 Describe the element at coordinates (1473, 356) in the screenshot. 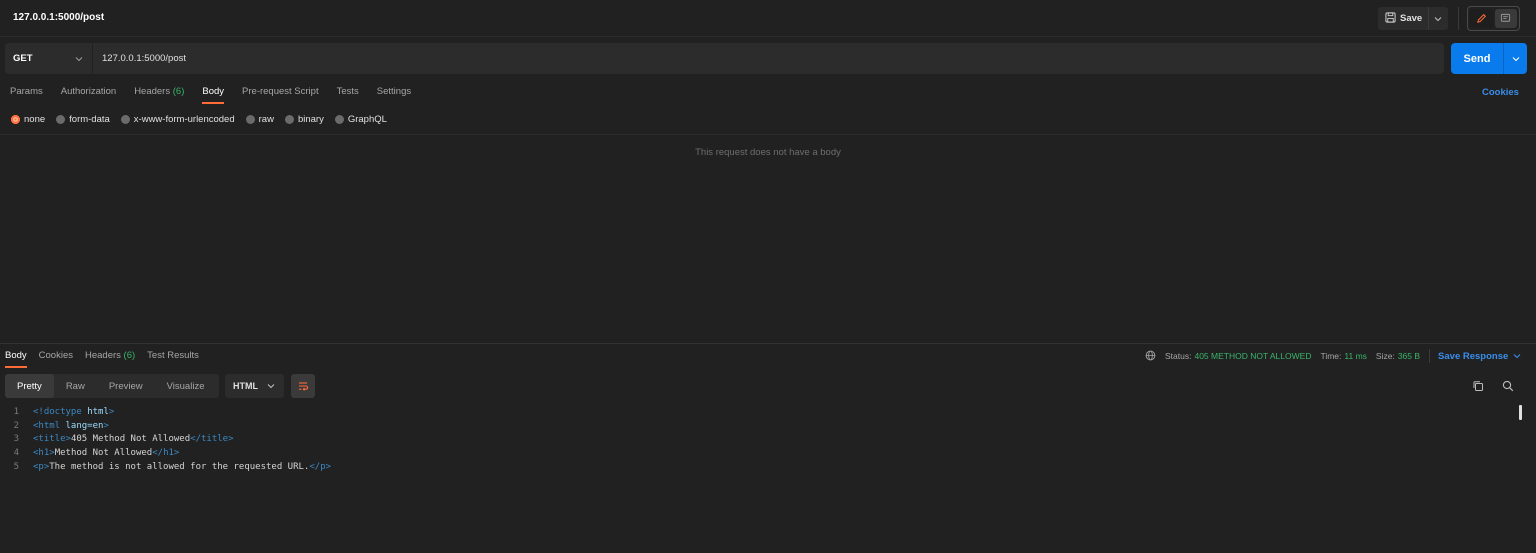

I see `save-response-label: Save Response` at that location.